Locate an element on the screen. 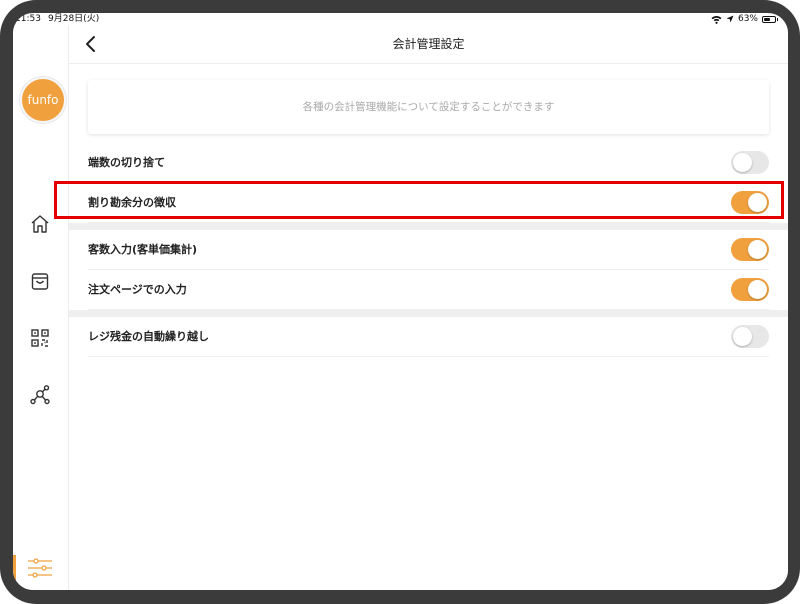  auto-carryover-toggle is located at coordinates (750, 336).